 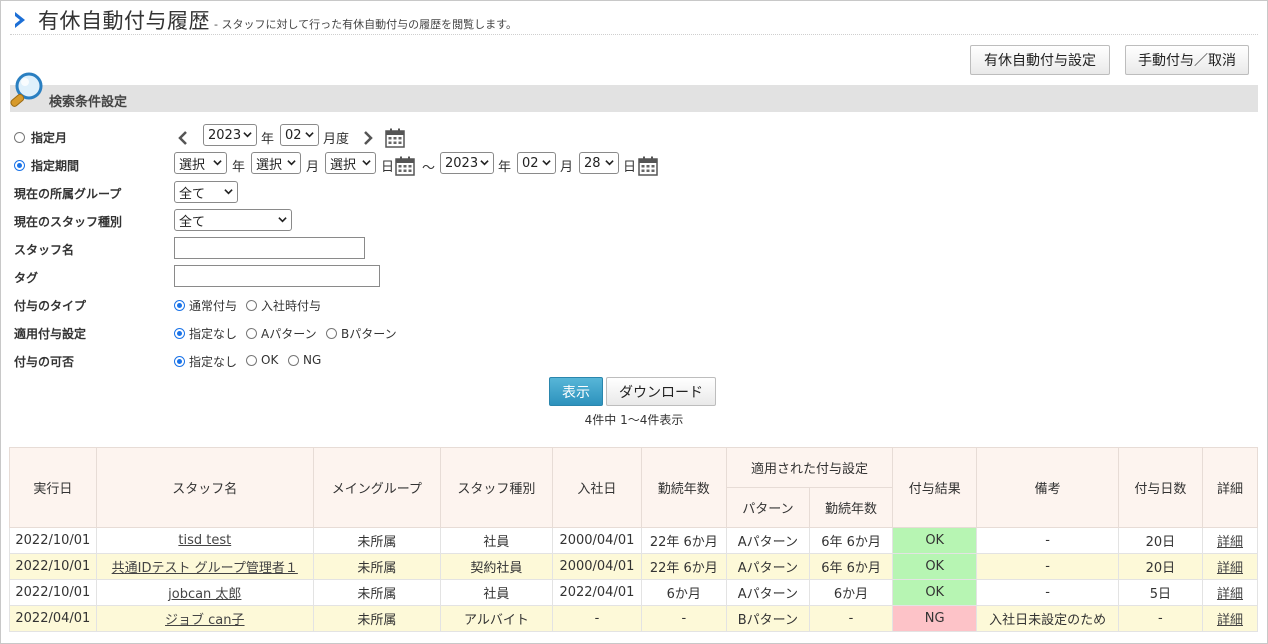 What do you see at coordinates (19, 165) in the screenshot?
I see `period-radio` at bounding box center [19, 165].